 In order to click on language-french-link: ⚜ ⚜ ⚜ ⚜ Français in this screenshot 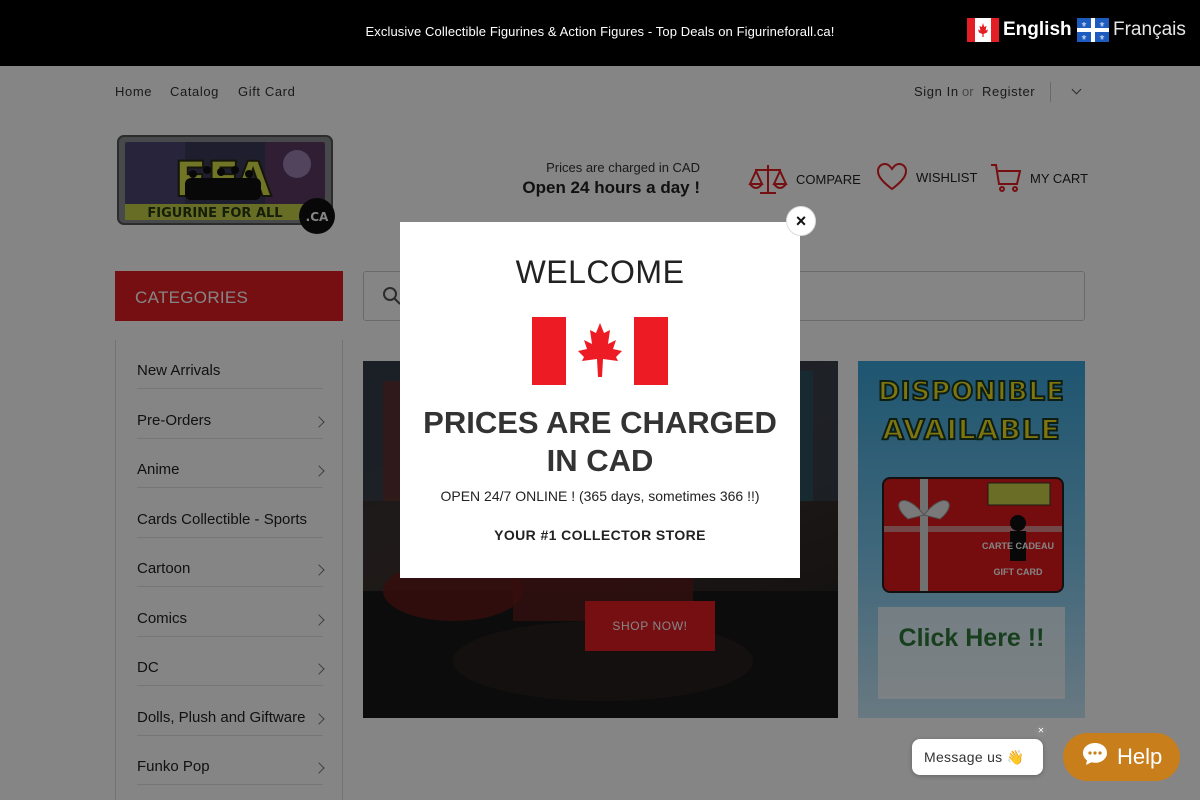, I will do `click(1131, 30)`.